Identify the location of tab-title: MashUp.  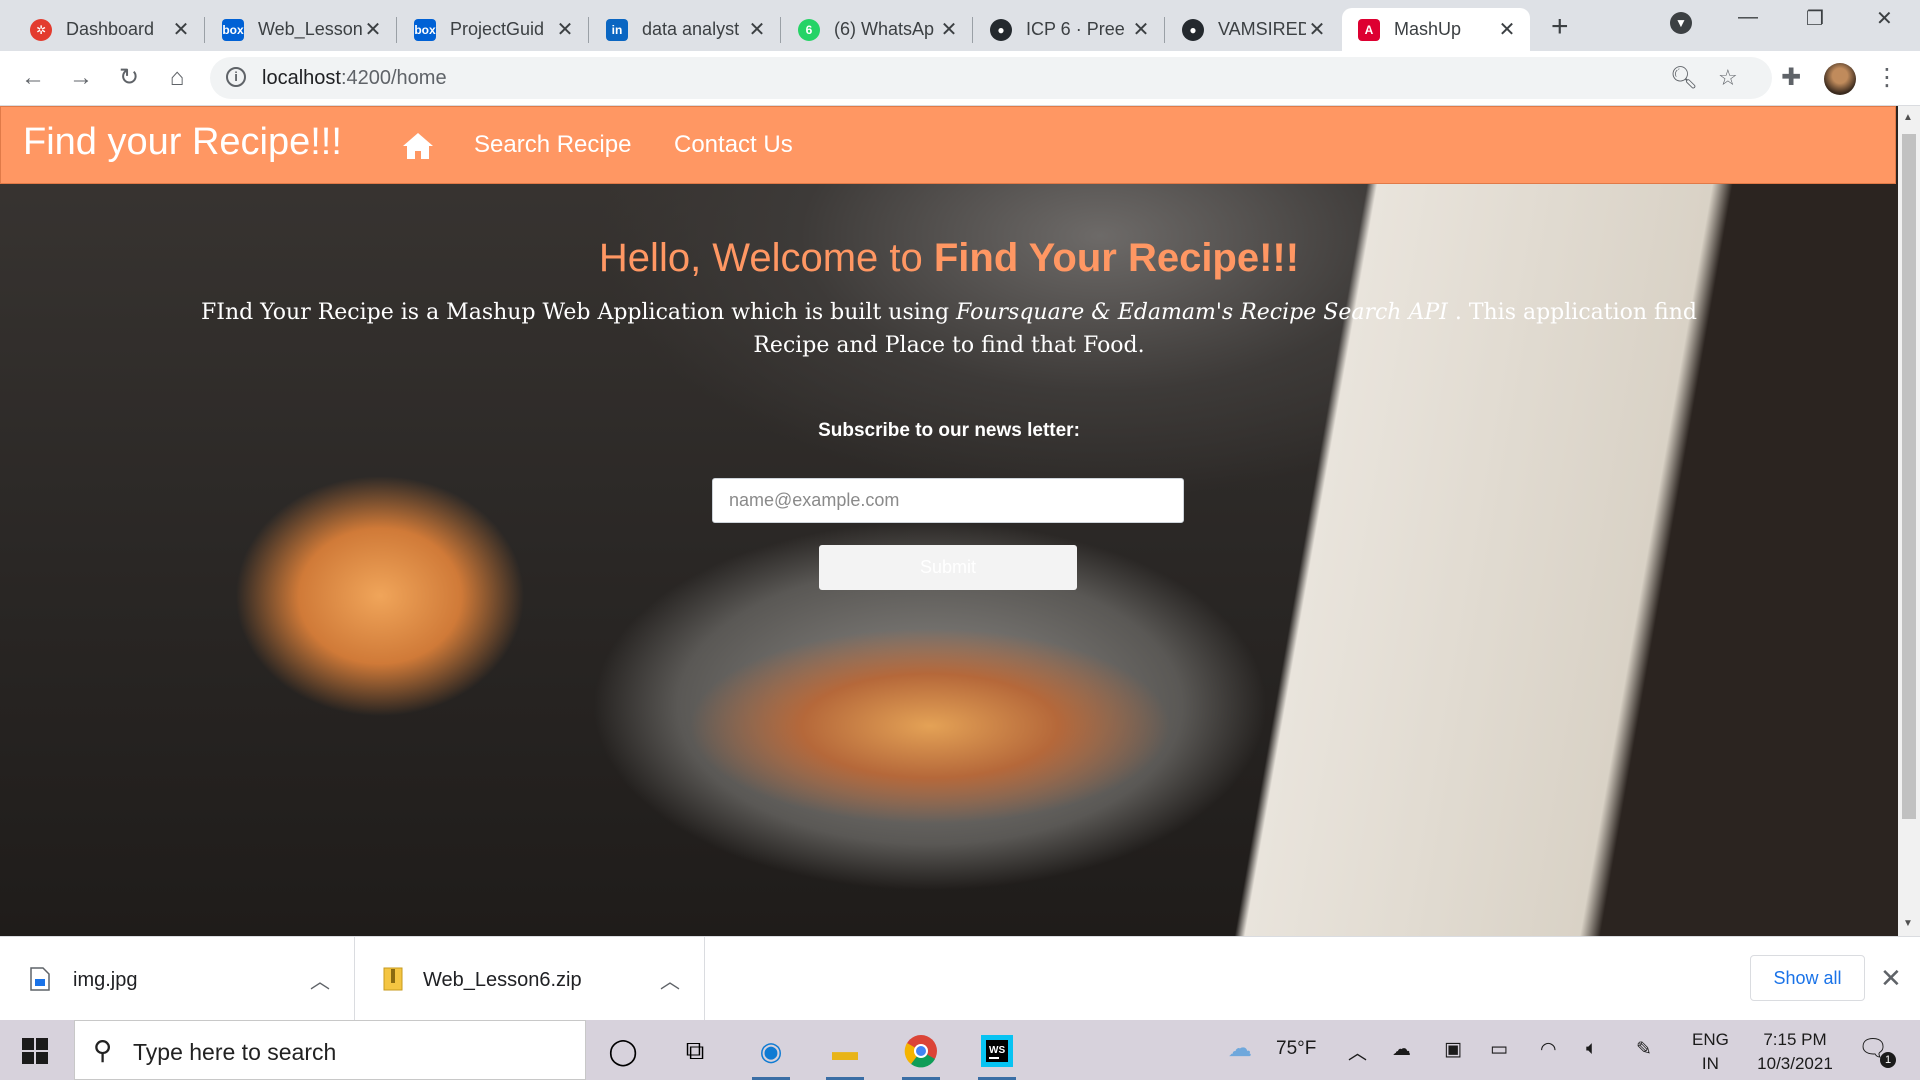
(1428, 29).